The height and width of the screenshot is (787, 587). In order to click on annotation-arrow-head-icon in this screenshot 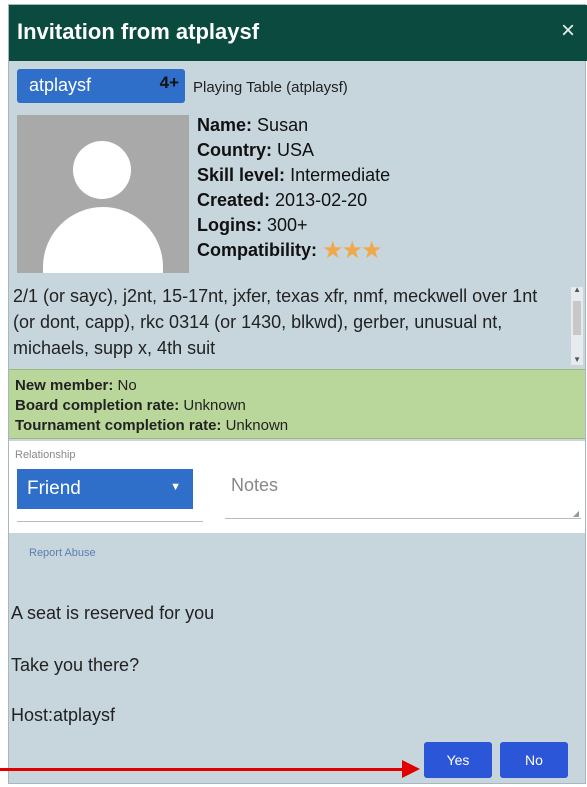, I will do `click(411, 769)`.